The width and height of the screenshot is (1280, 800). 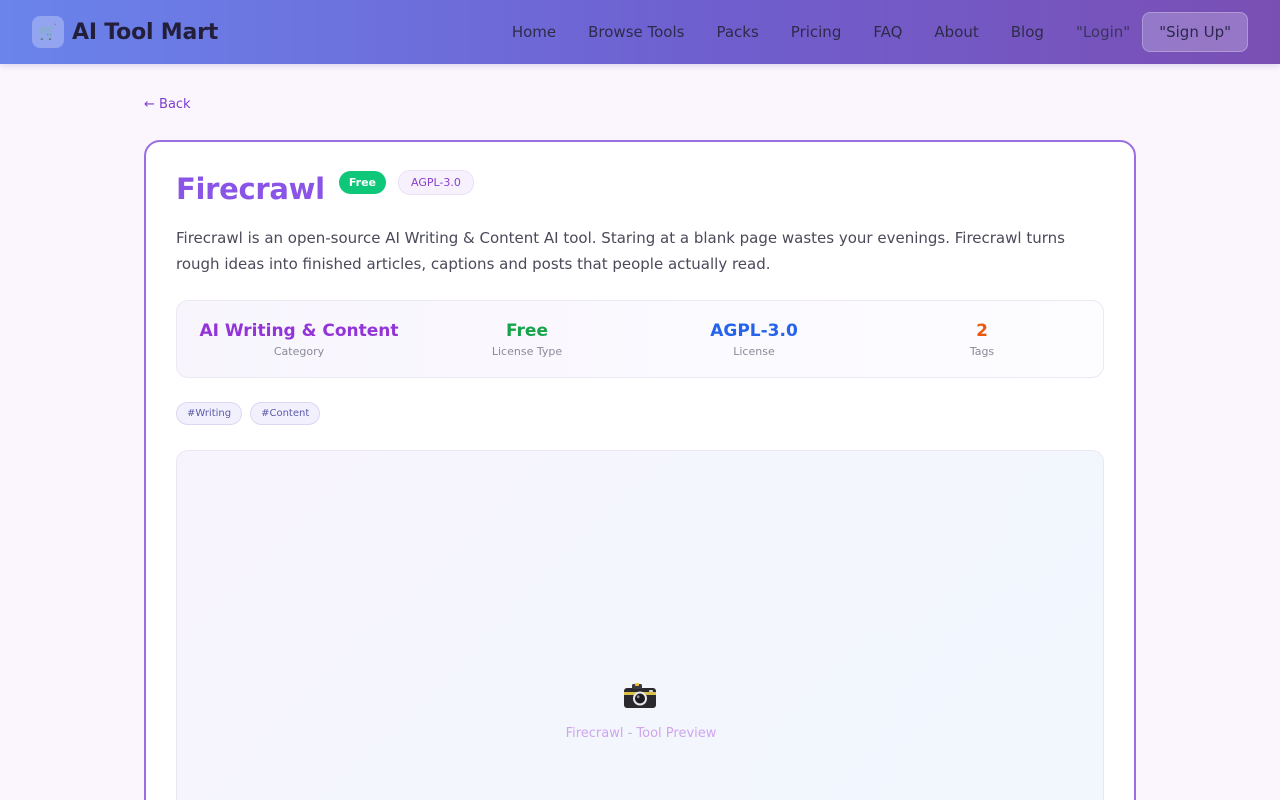 I want to click on stat-license-type: Free License Type, so click(x=527, y=339).